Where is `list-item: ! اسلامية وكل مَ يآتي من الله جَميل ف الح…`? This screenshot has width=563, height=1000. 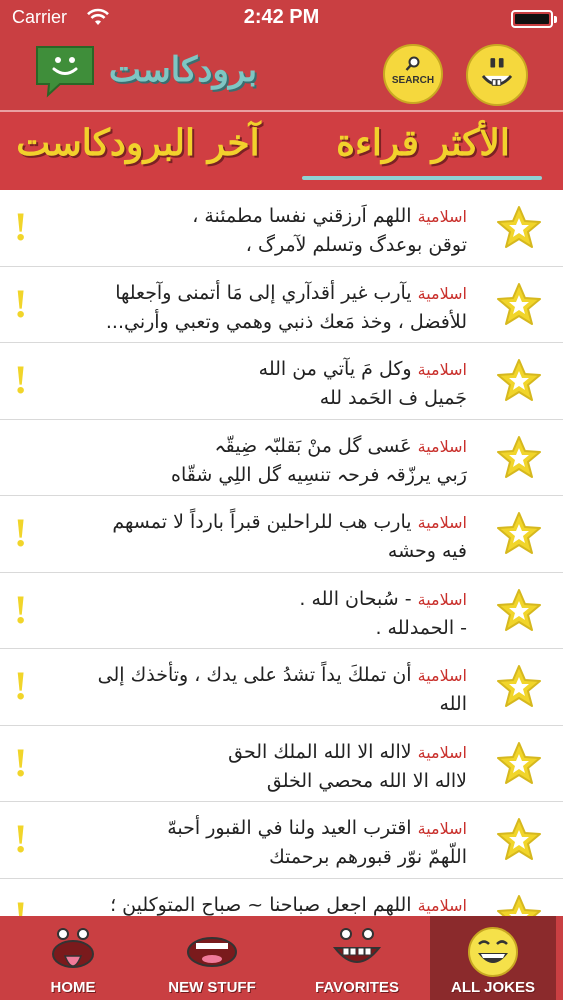
list-item: ! اسلامية وكل مَ يآتي من الله جَميل ف الح… is located at coordinates (281, 381).